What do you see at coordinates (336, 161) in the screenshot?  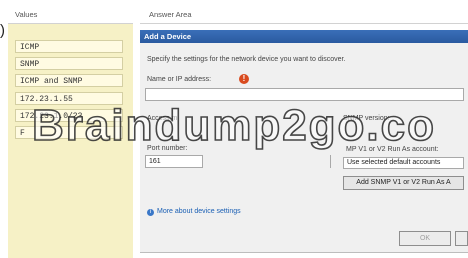 I see `port-spinner` at bounding box center [336, 161].